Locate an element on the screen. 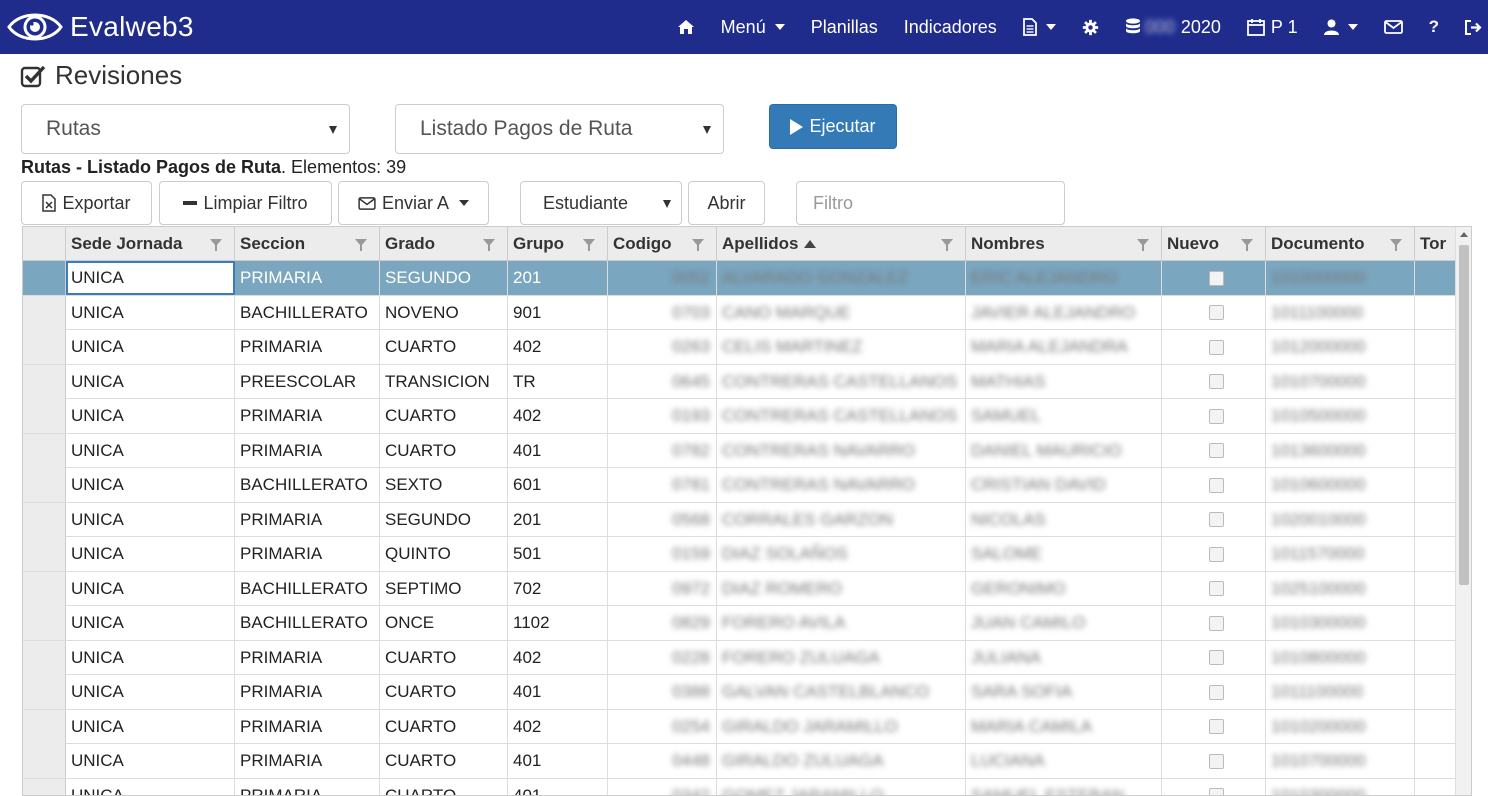 The image size is (1488, 796). cell-codigo: 0228 is located at coordinates (662, 657).